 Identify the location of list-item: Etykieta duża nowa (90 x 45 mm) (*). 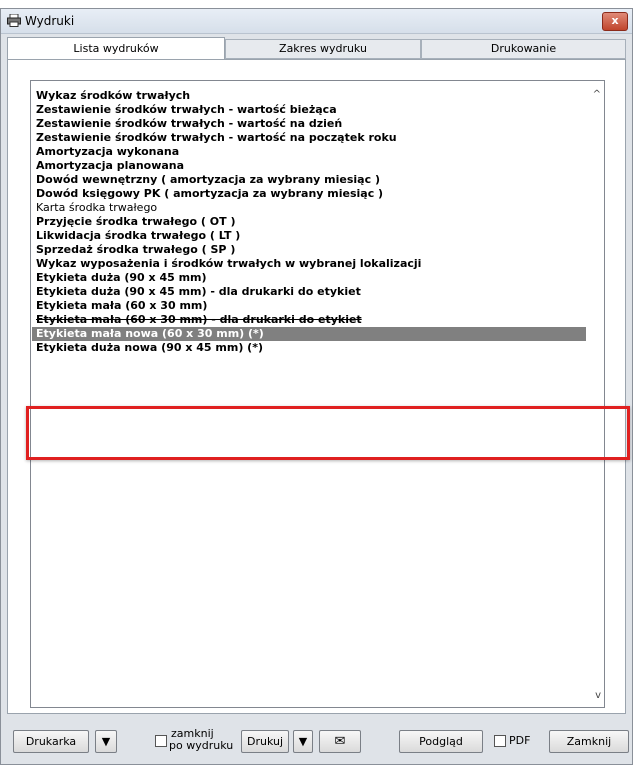
(309, 348).